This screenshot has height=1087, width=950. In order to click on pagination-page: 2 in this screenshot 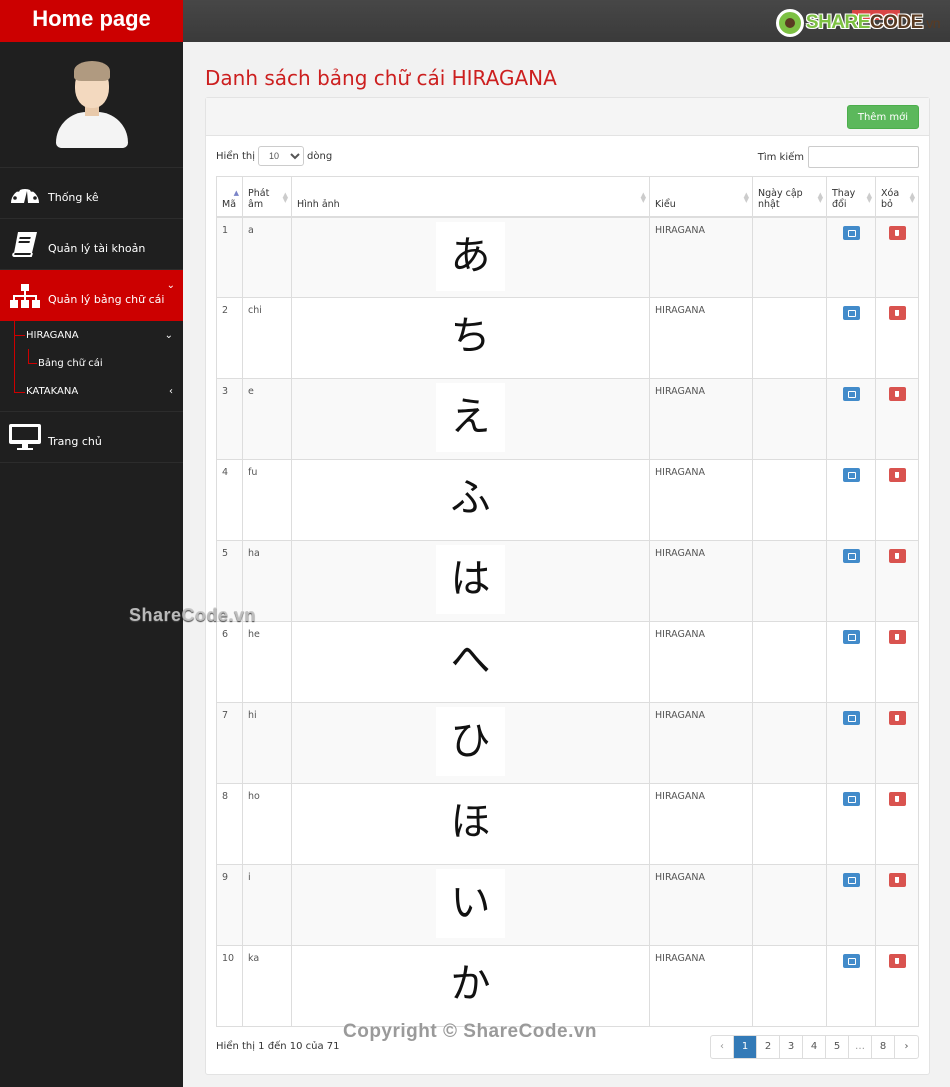, I will do `click(768, 1047)`.